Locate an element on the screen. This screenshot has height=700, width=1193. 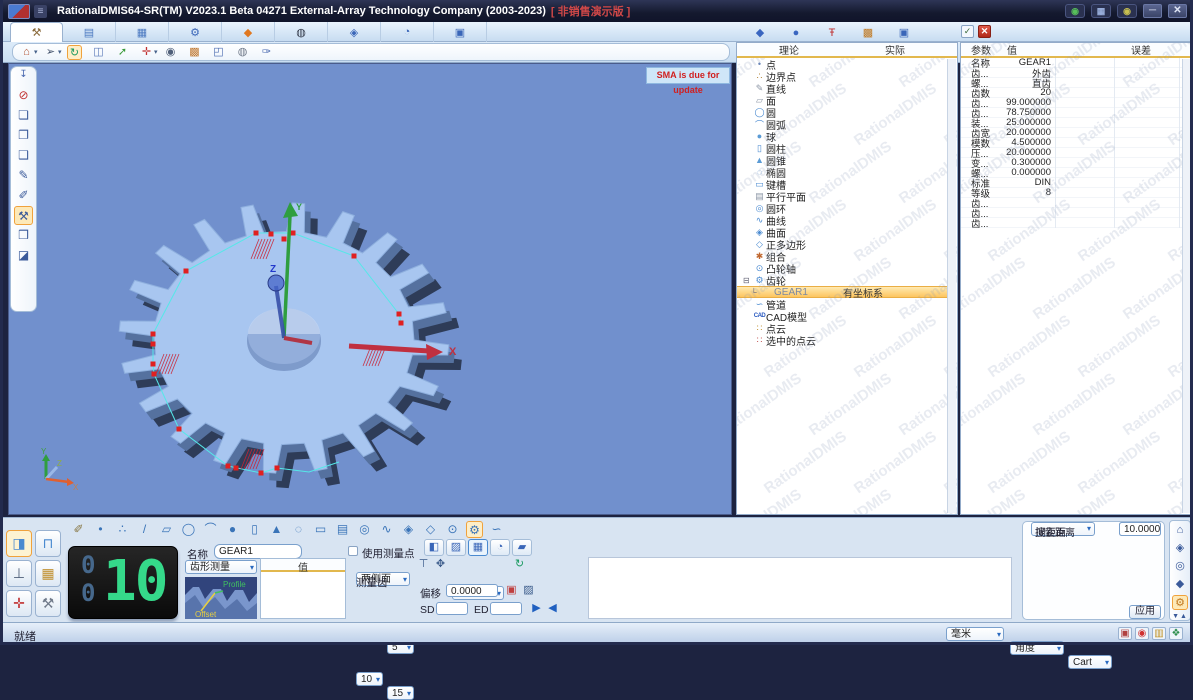
probe-sketch-button: ✎ is located at coordinates (23, 175).